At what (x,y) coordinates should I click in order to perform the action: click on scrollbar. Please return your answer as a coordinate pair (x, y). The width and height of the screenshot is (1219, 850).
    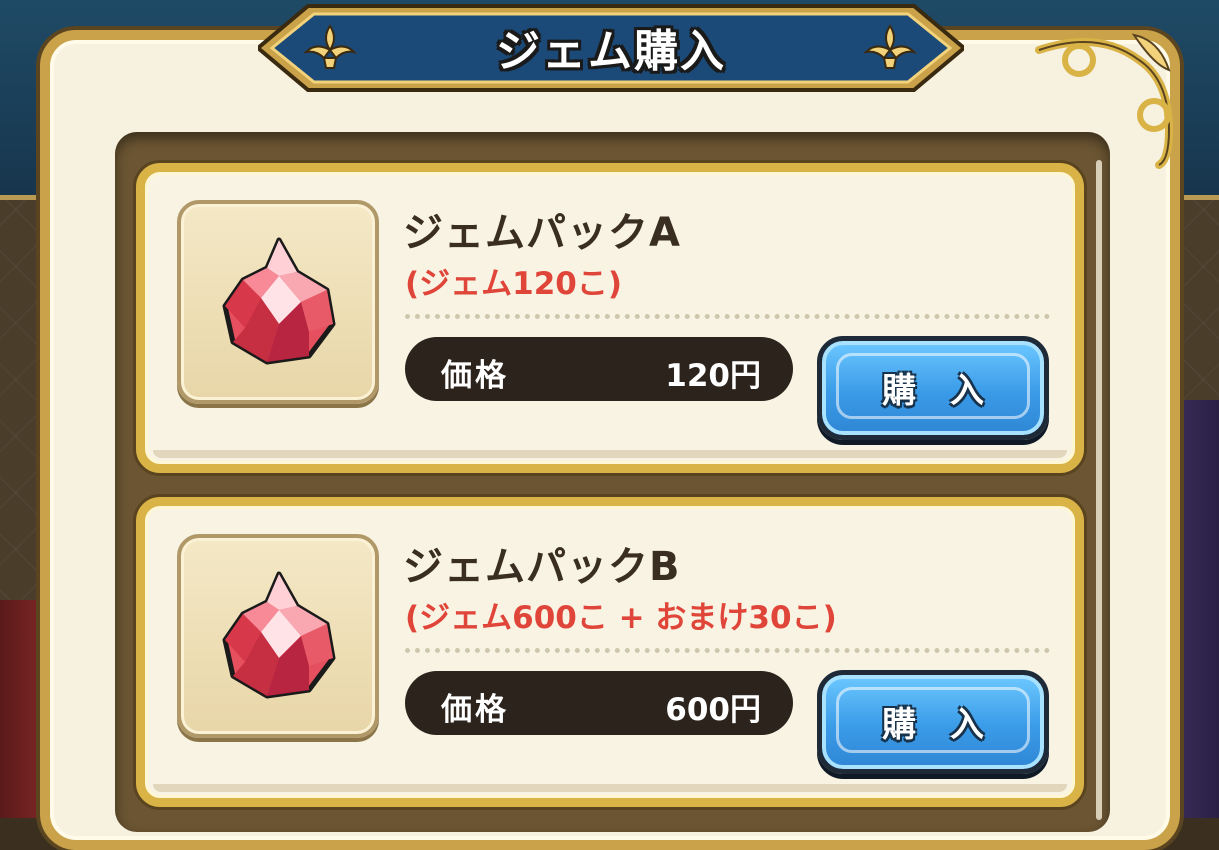
    Looking at the image, I should click on (1099, 490).